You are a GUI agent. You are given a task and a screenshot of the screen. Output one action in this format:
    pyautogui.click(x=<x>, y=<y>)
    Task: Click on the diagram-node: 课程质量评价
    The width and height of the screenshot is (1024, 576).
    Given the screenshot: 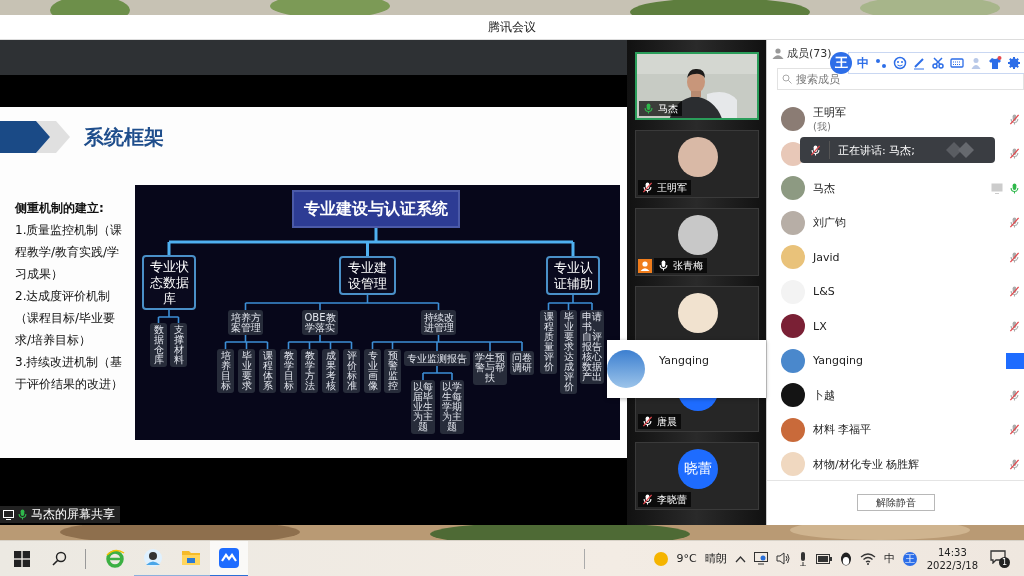 What is the action you would take?
    pyautogui.click(x=548, y=342)
    